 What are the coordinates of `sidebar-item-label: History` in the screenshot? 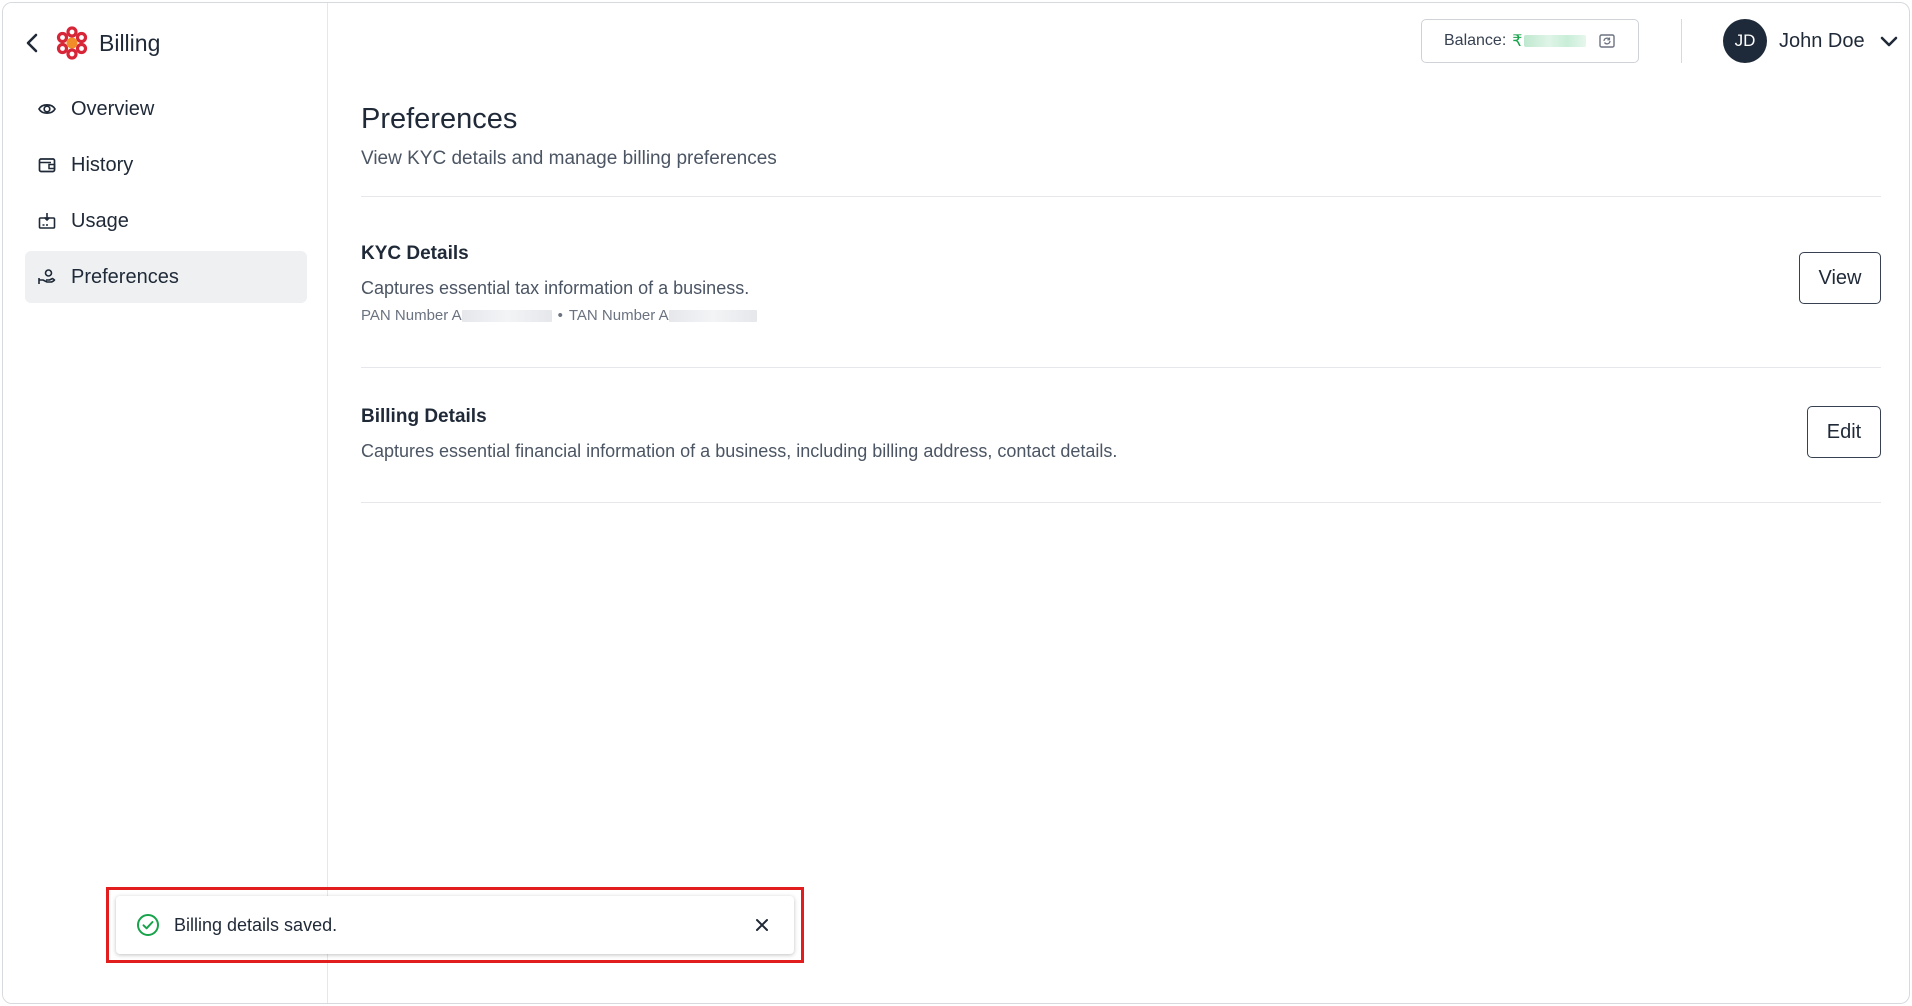 It's located at (102, 164).